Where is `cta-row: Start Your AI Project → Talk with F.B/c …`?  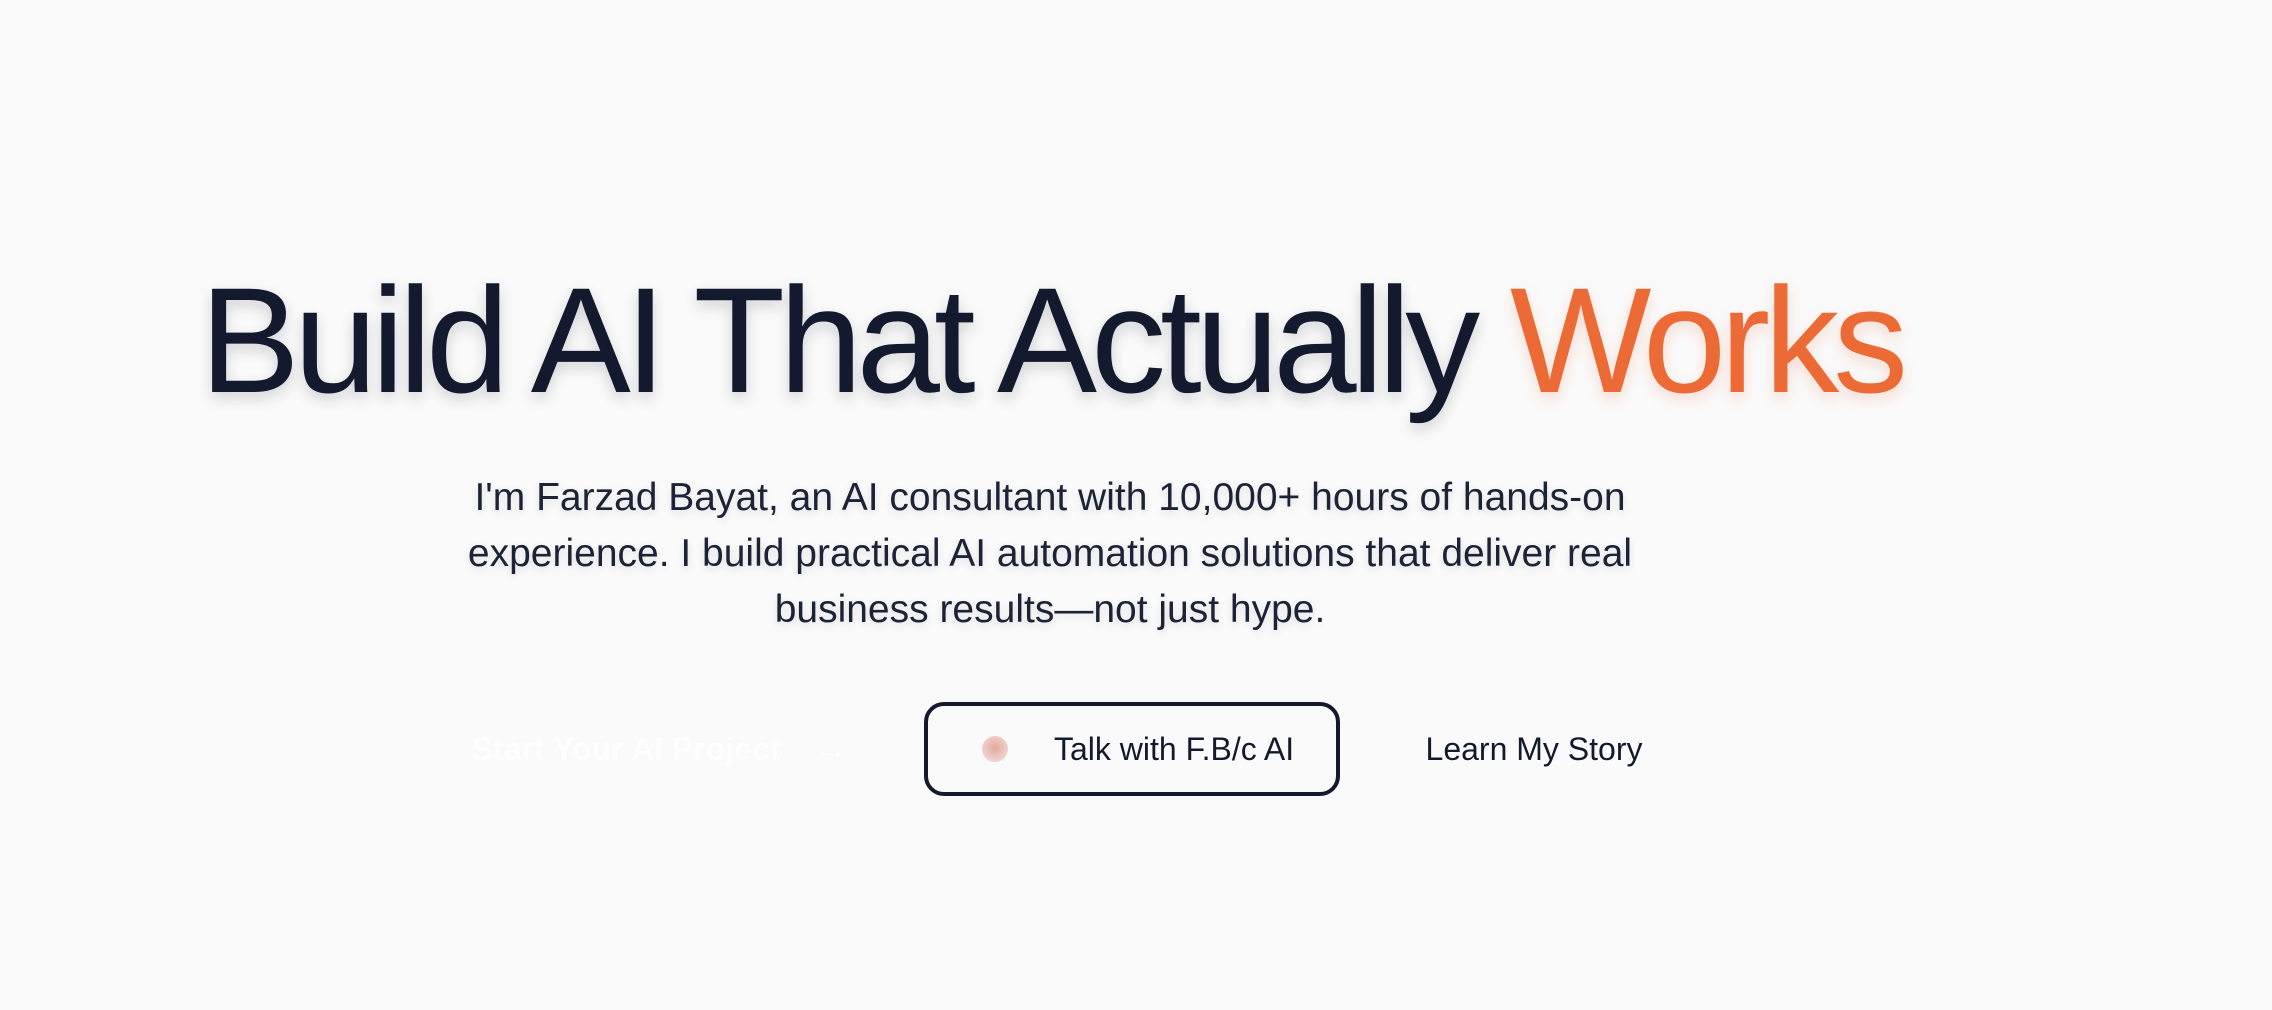
cta-row: Start Your AI Project → Talk with F.B/c … is located at coordinates (1051, 749).